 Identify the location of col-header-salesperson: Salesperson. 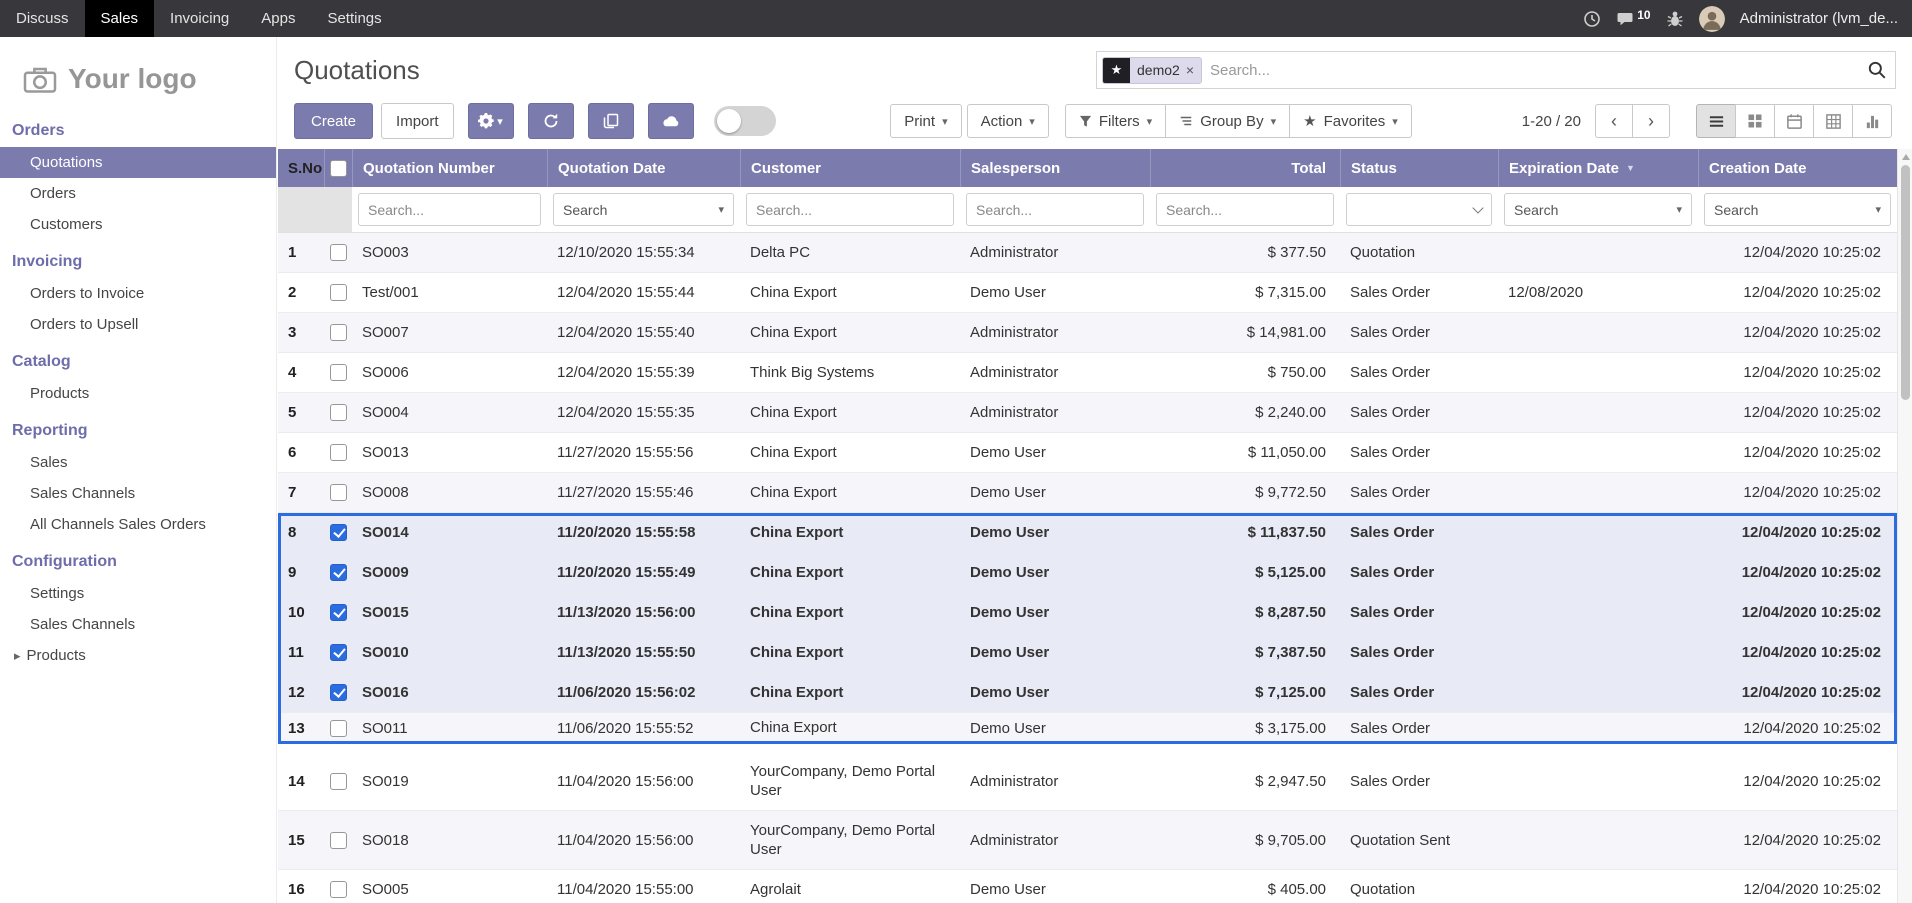
(1055, 168).